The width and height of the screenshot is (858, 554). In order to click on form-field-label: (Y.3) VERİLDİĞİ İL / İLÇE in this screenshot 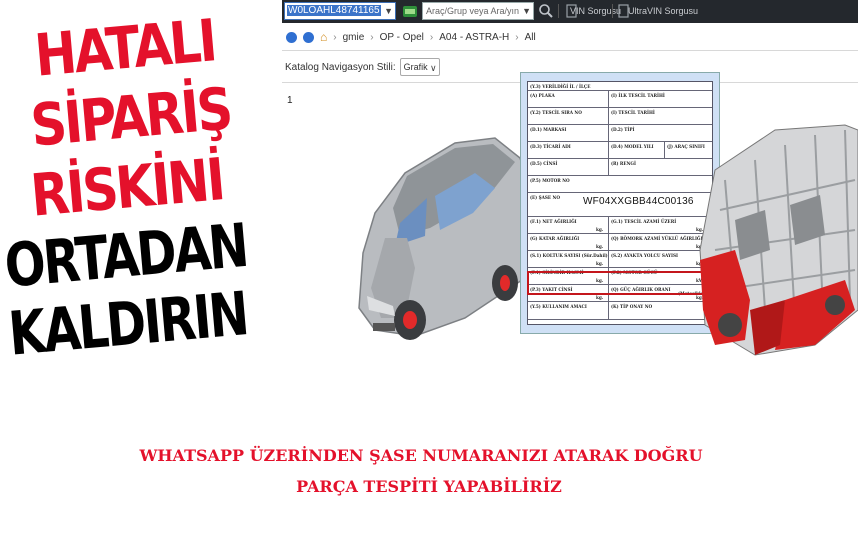, I will do `click(560, 86)`.